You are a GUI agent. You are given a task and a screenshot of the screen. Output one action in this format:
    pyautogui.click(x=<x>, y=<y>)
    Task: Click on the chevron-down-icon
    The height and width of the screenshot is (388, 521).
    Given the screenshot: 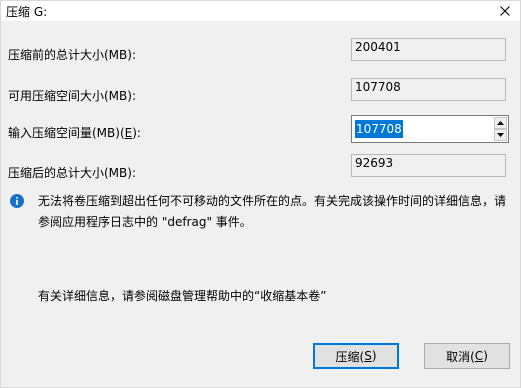 What is the action you would take?
    pyautogui.click(x=500, y=135)
    